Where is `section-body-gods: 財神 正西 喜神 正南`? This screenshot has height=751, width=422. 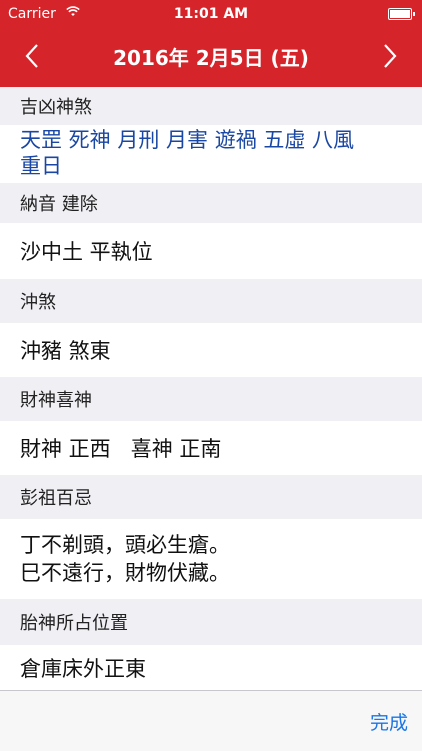 section-body-gods: 財神 正西 喜神 正南 is located at coordinates (211, 448).